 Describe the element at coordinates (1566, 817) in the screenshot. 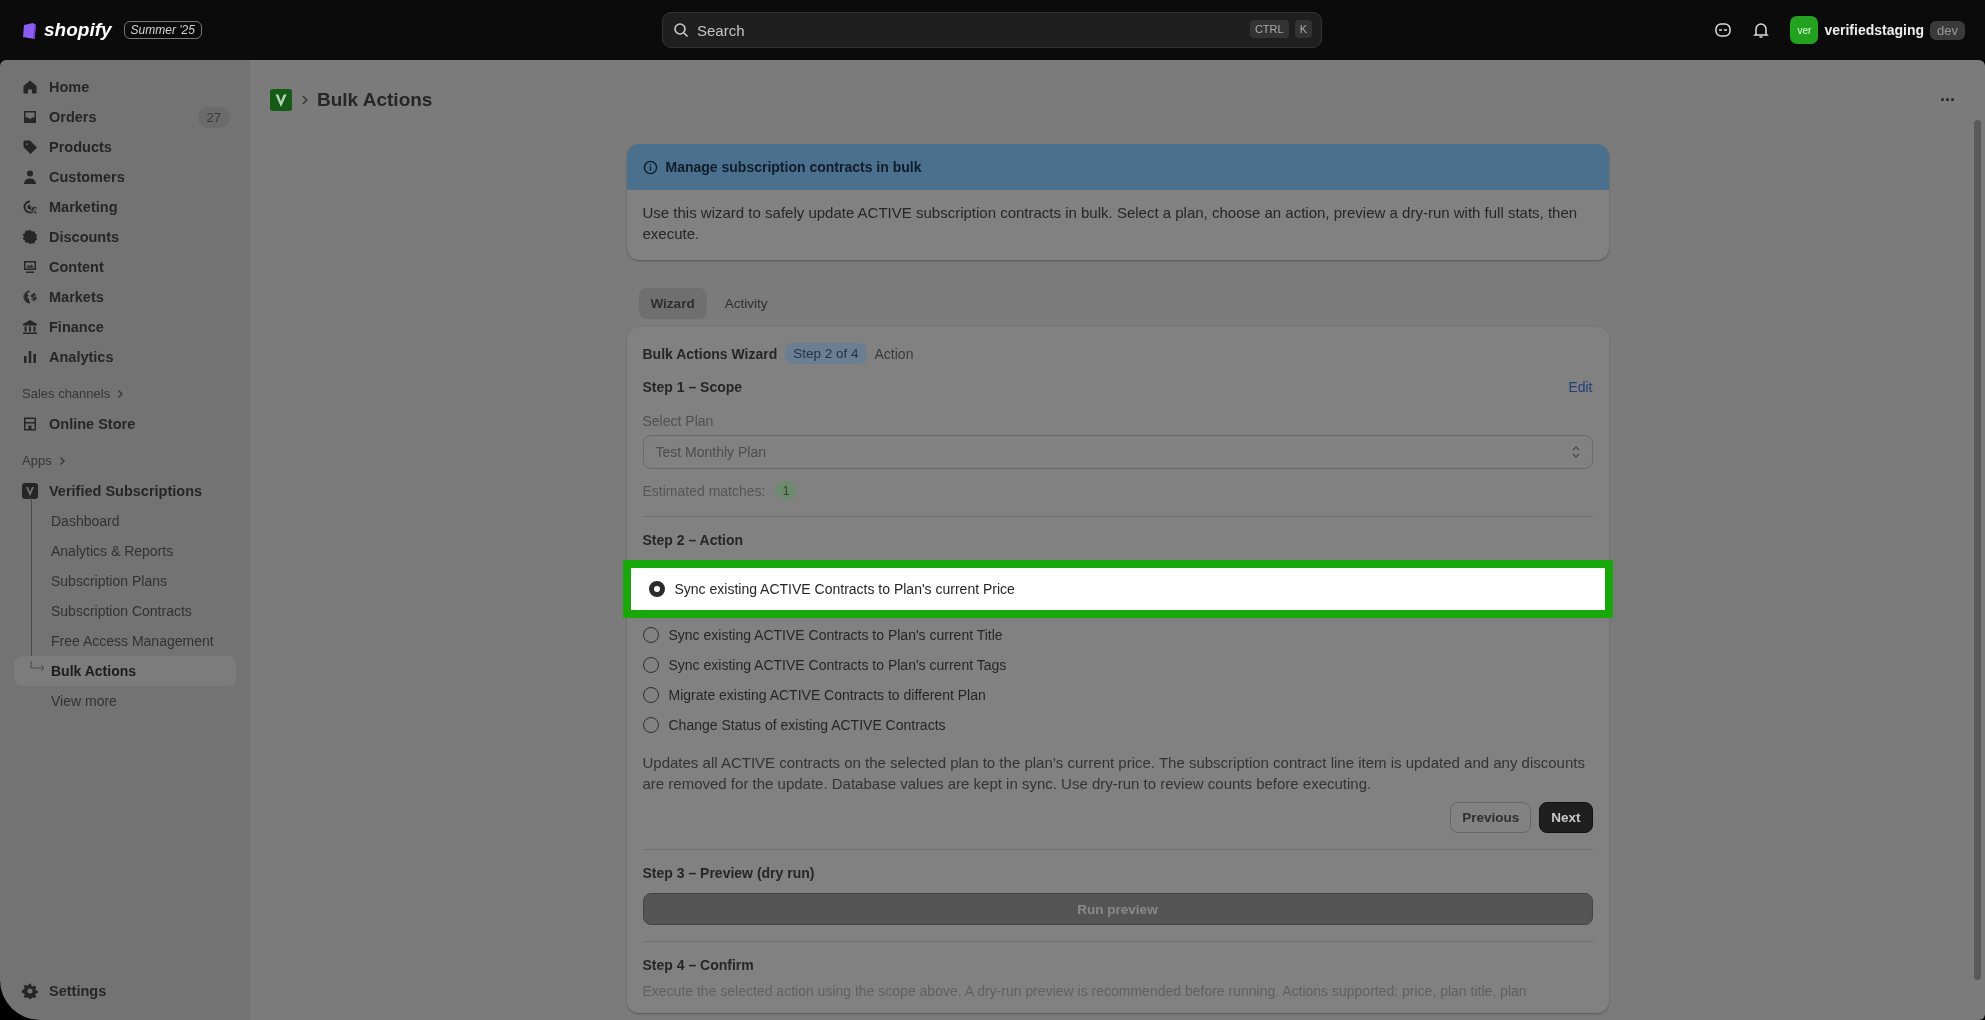

I see `next-button: Next` at that location.